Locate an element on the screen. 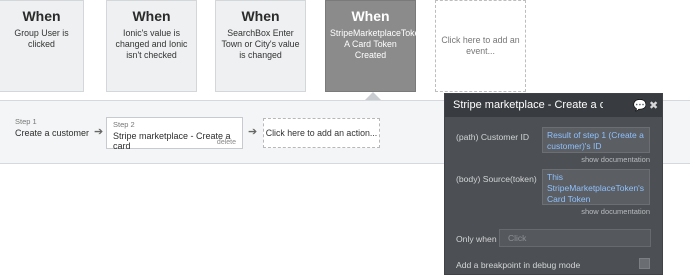 Image resolution: width=690 pixels, height=277 pixels. step-name: Create a customer is located at coordinates (52, 133).